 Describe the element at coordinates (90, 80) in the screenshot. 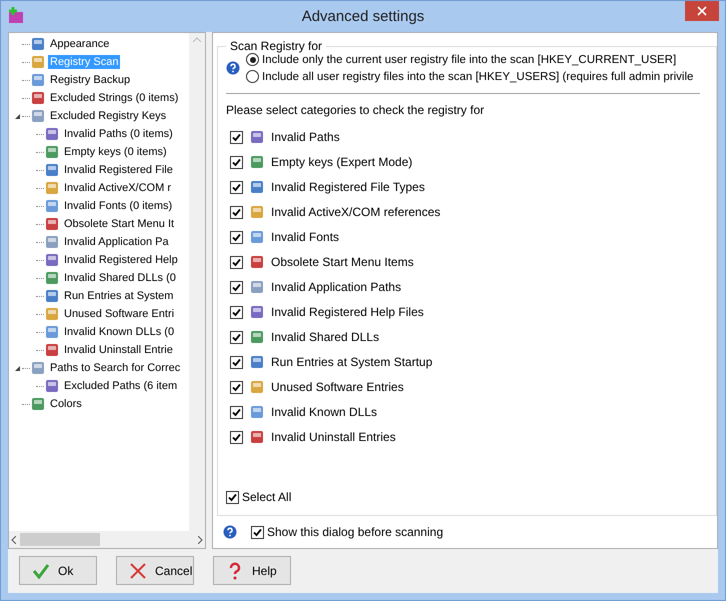

I see `tree-item: Registry Backup` at that location.